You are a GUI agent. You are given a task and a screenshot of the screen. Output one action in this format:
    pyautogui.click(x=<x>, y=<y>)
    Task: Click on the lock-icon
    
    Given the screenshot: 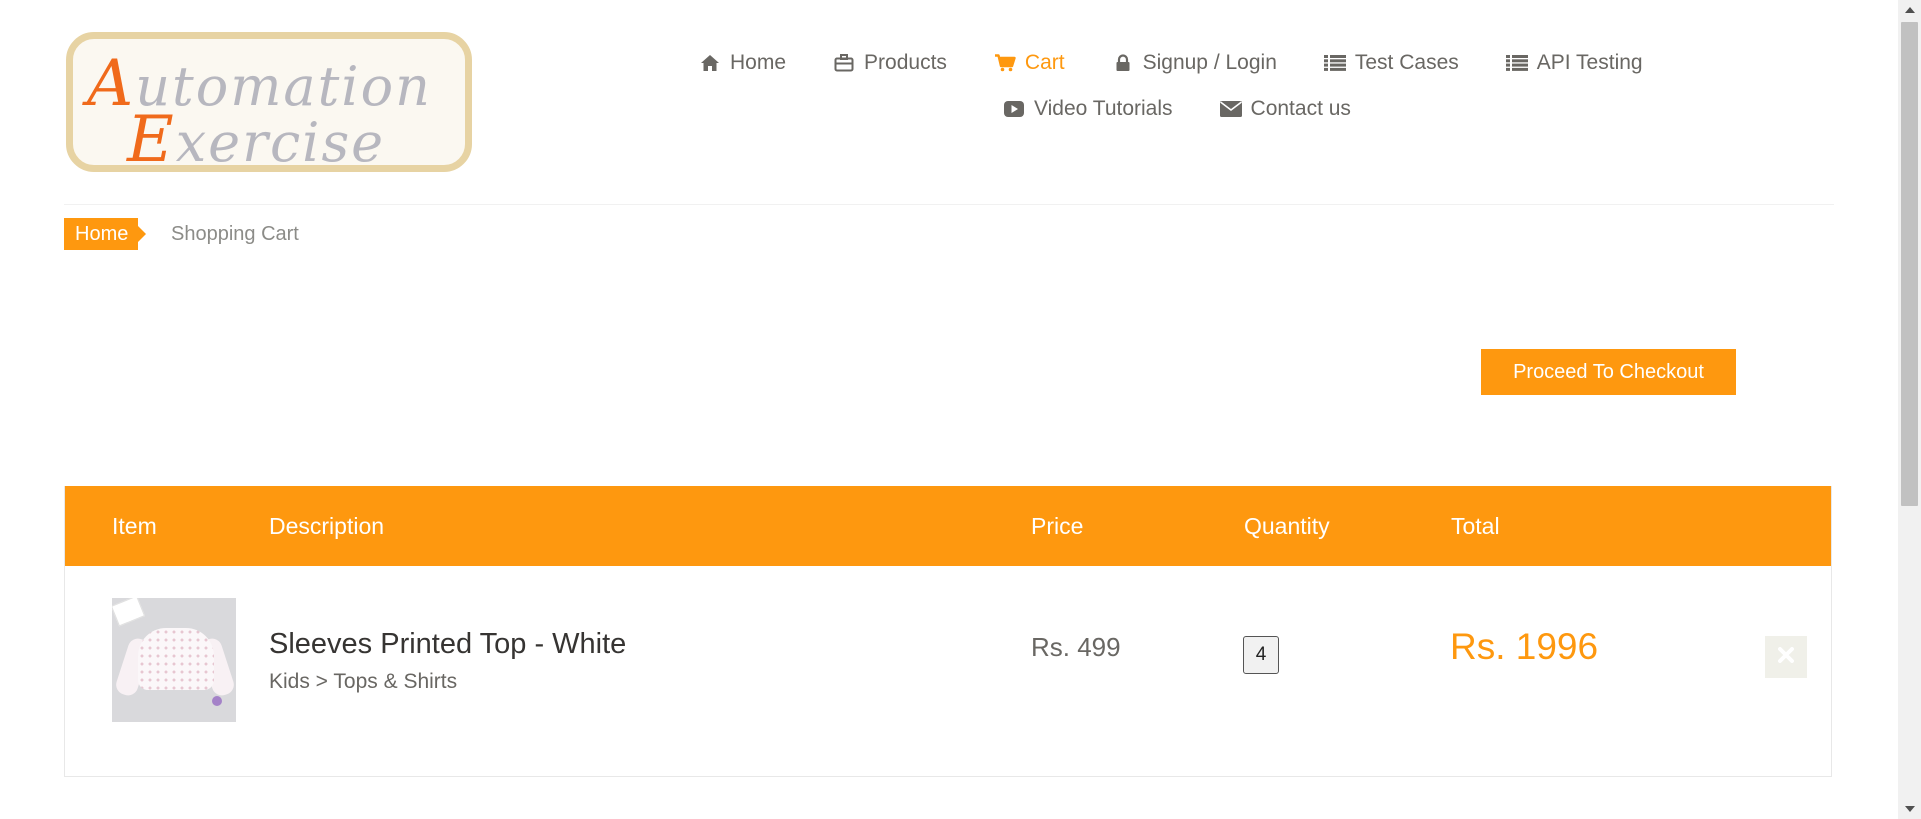 What is the action you would take?
    pyautogui.click(x=1123, y=63)
    